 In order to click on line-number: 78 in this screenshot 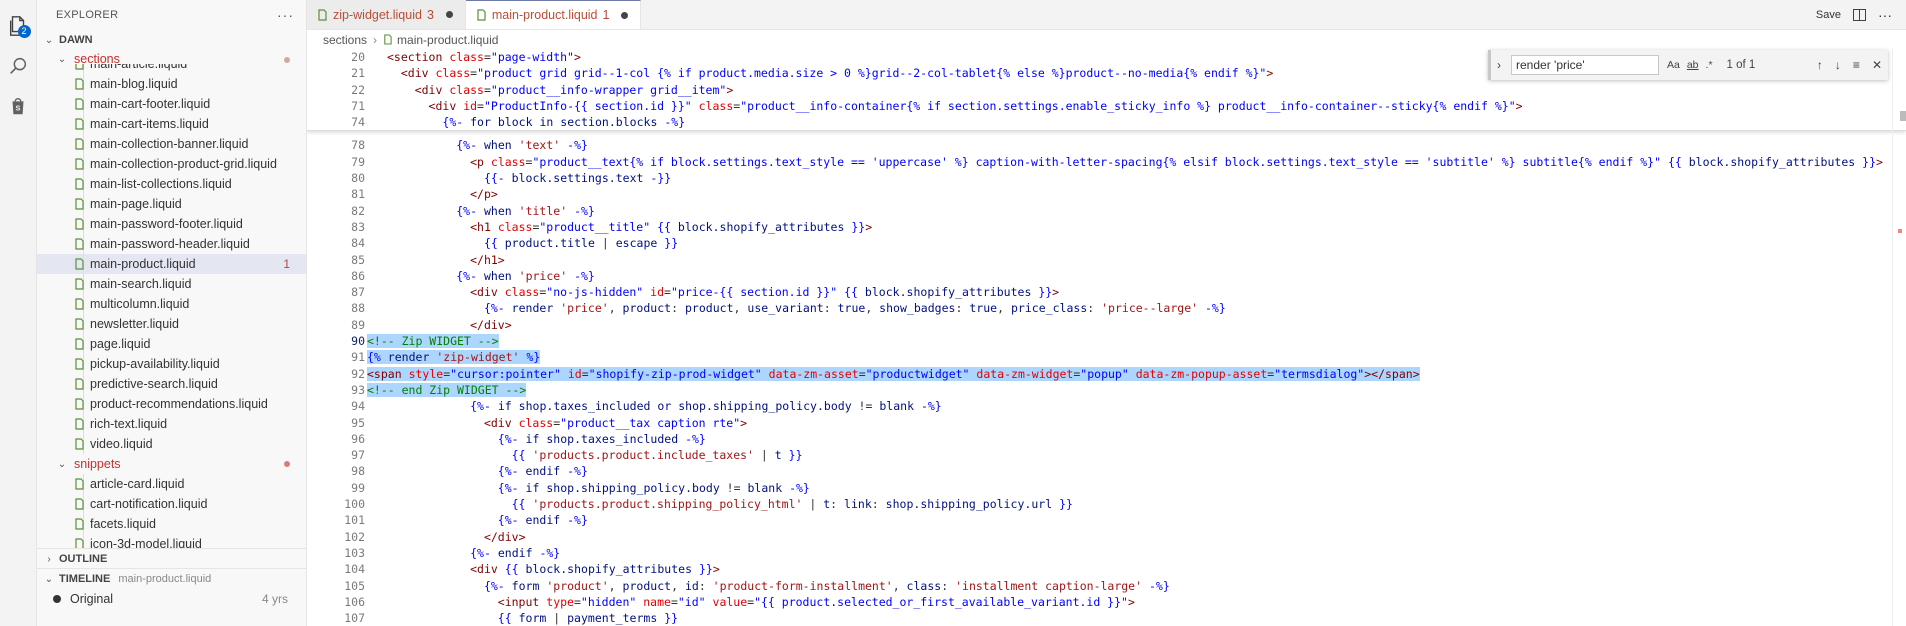, I will do `click(358, 145)`.